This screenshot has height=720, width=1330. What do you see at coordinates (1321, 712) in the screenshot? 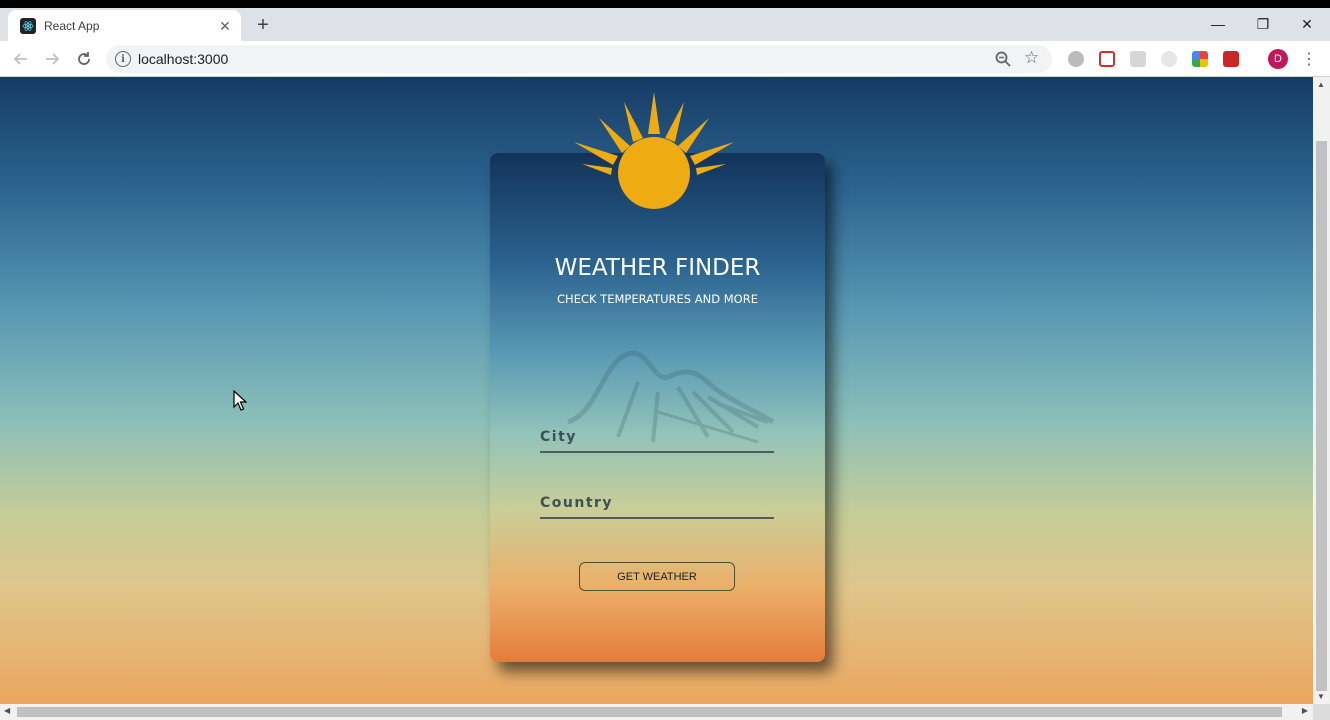
I see `scrollbar-corner` at bounding box center [1321, 712].